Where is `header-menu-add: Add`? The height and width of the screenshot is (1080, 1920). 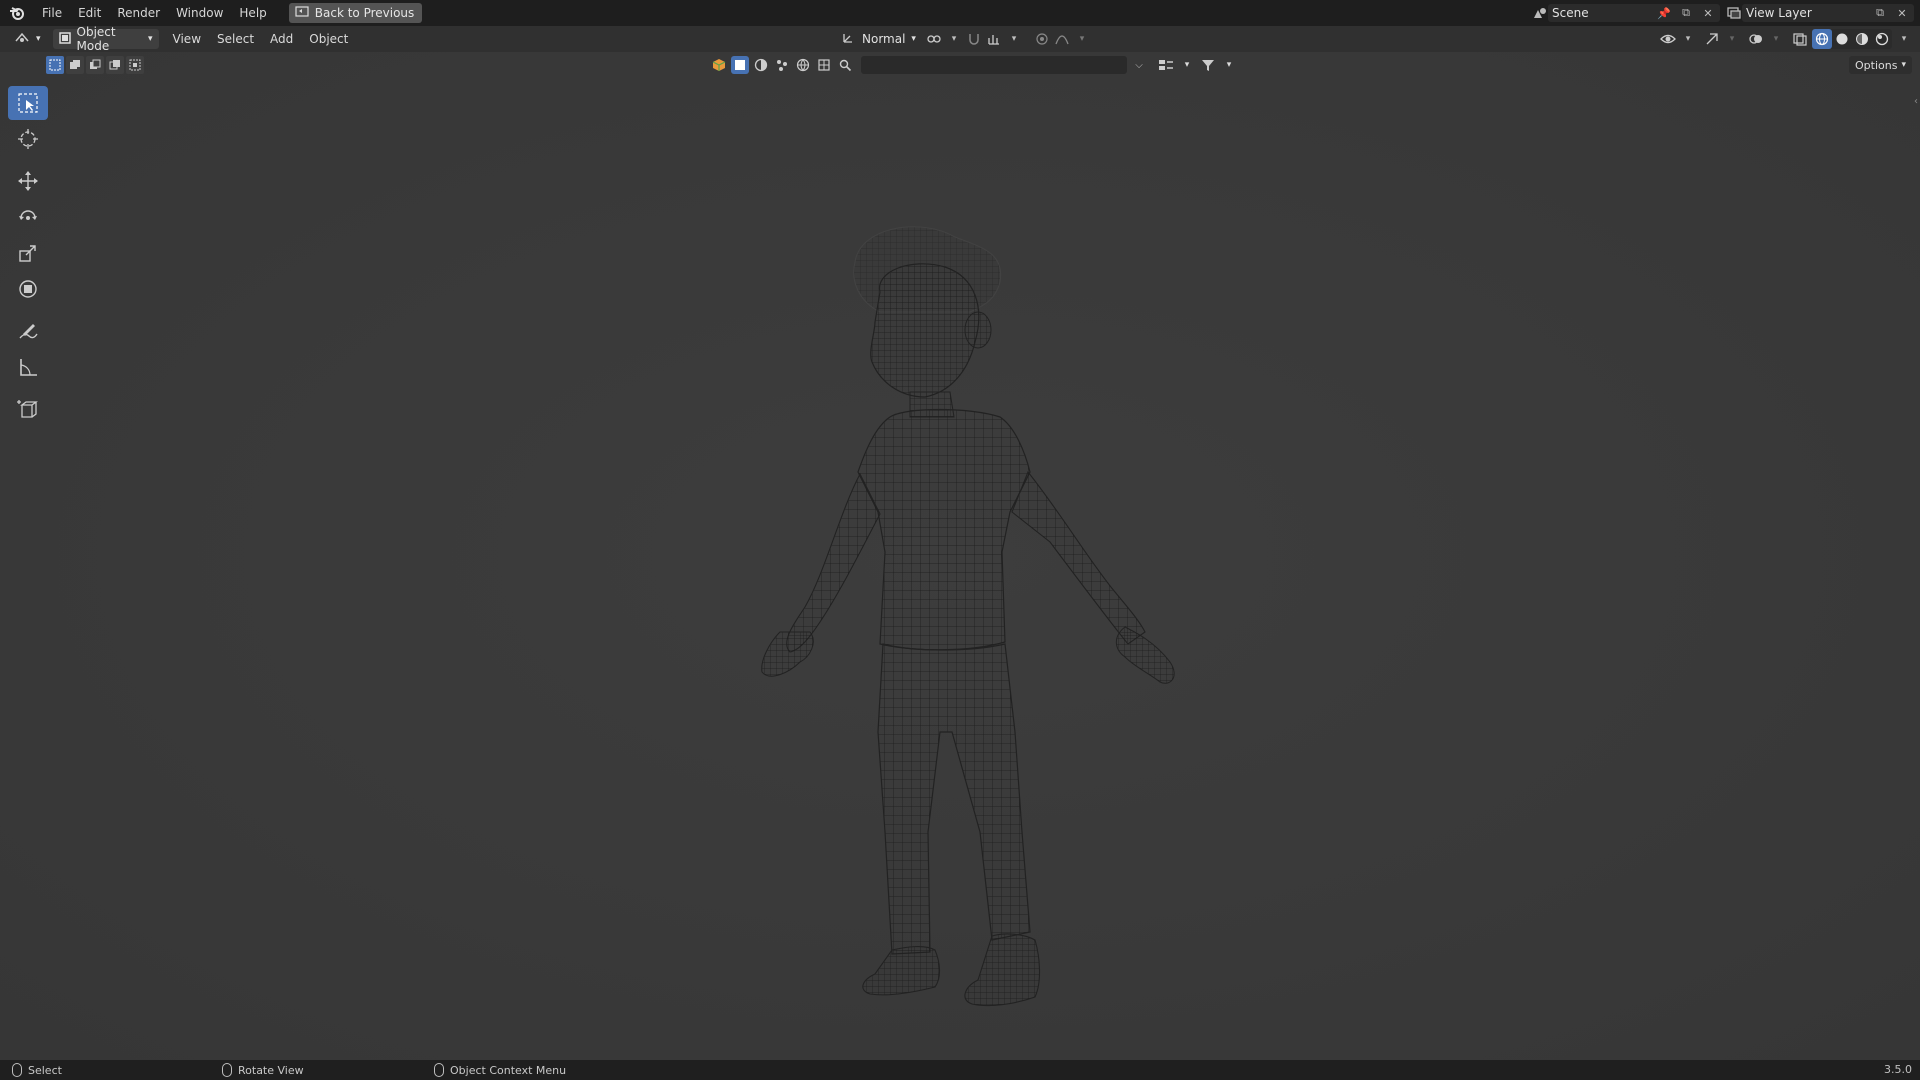 header-menu-add: Add is located at coordinates (281, 39).